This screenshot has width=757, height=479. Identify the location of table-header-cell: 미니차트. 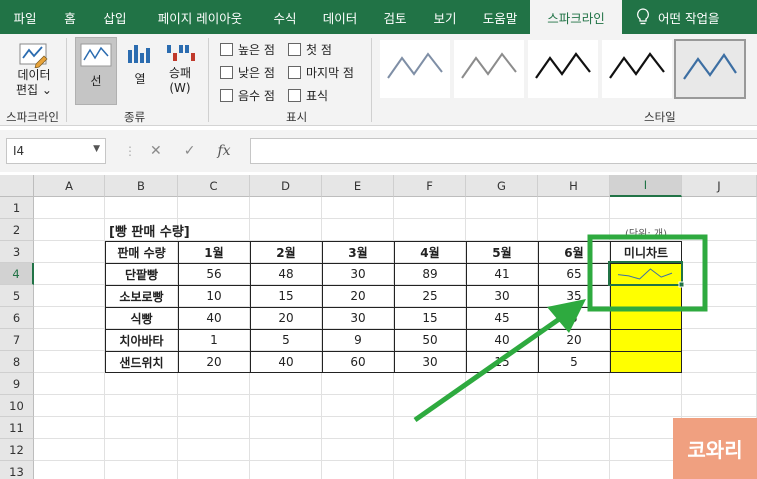
(646, 252).